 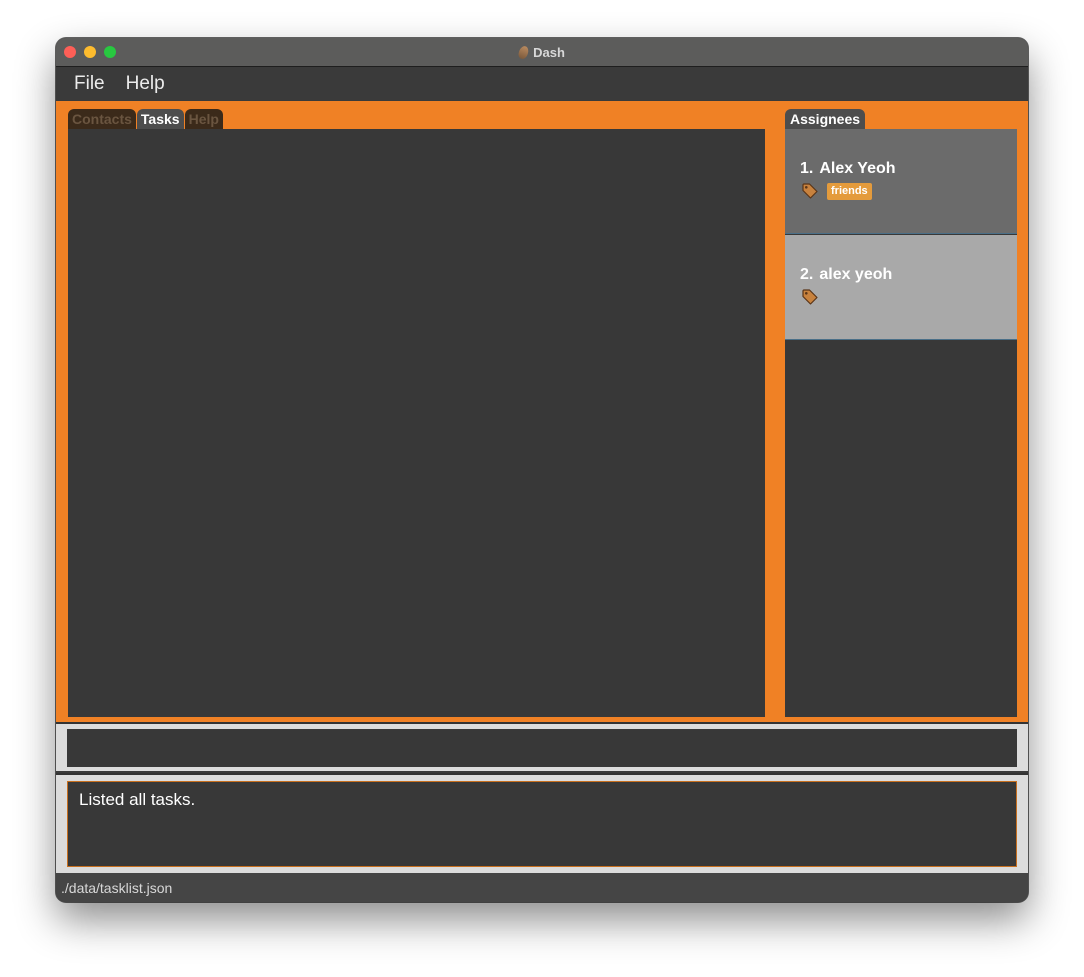 I want to click on assignee-title: 1. Alex Yeoh, so click(x=848, y=169).